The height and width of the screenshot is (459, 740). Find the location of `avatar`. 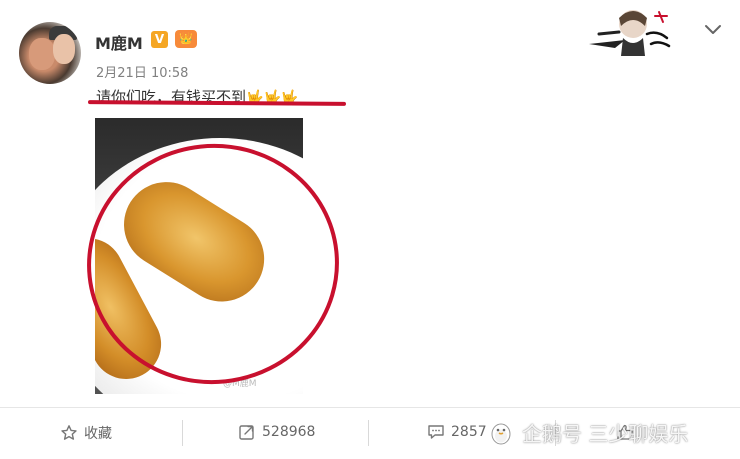

avatar is located at coordinates (50, 53).